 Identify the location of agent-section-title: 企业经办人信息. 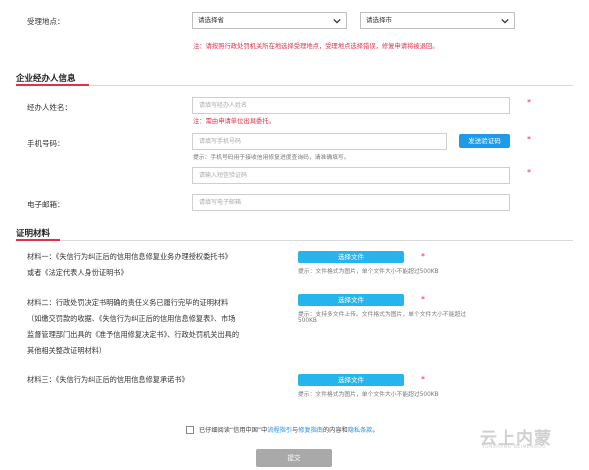
(46, 79).